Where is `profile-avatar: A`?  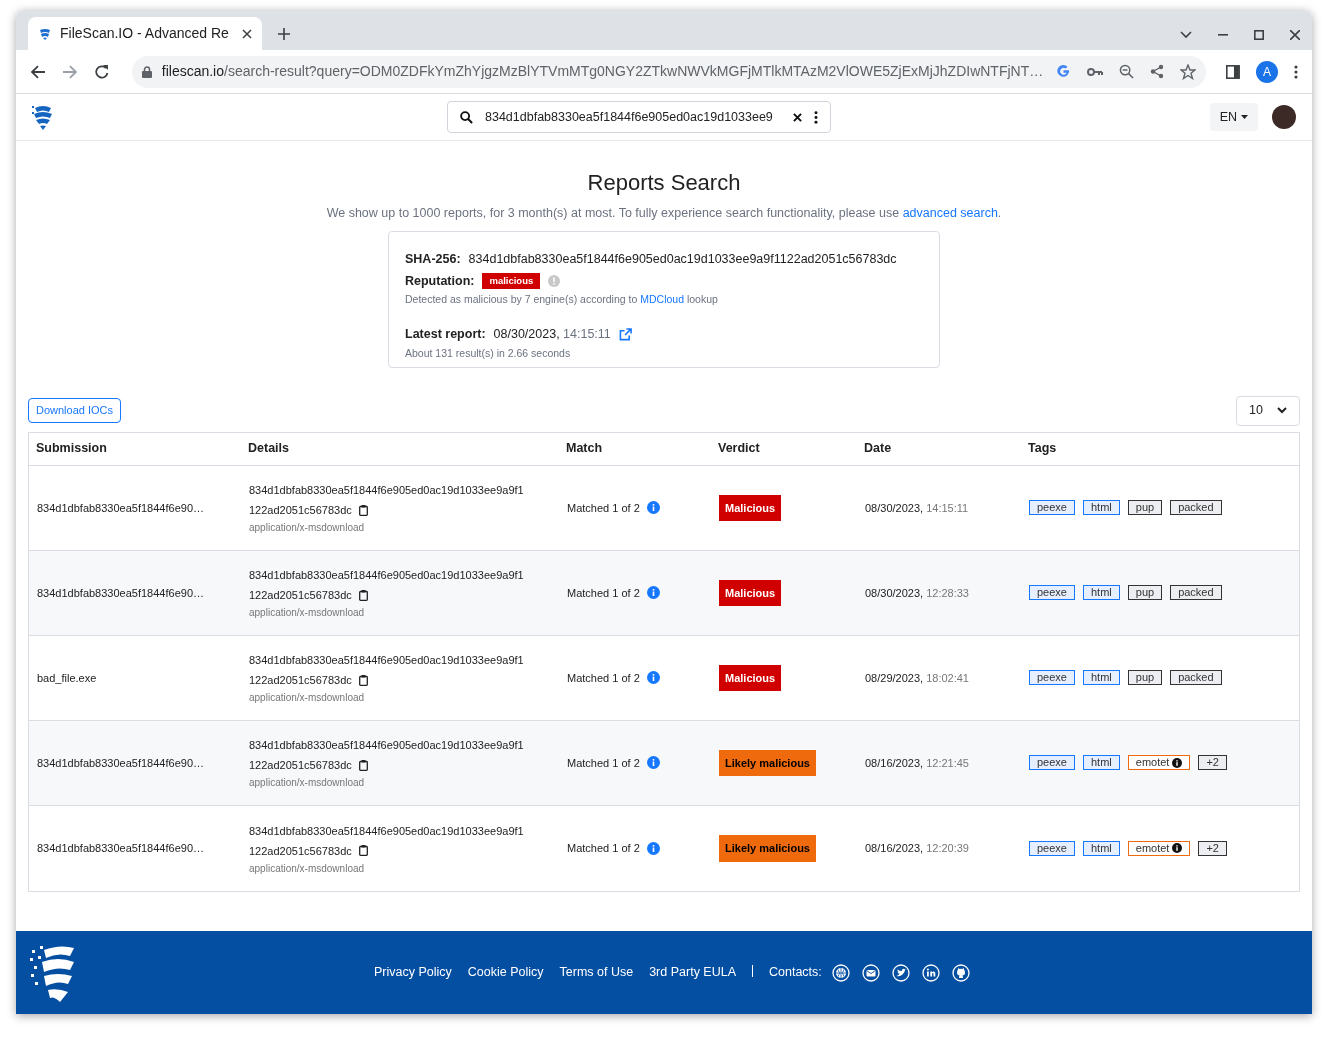
profile-avatar: A is located at coordinates (1267, 71).